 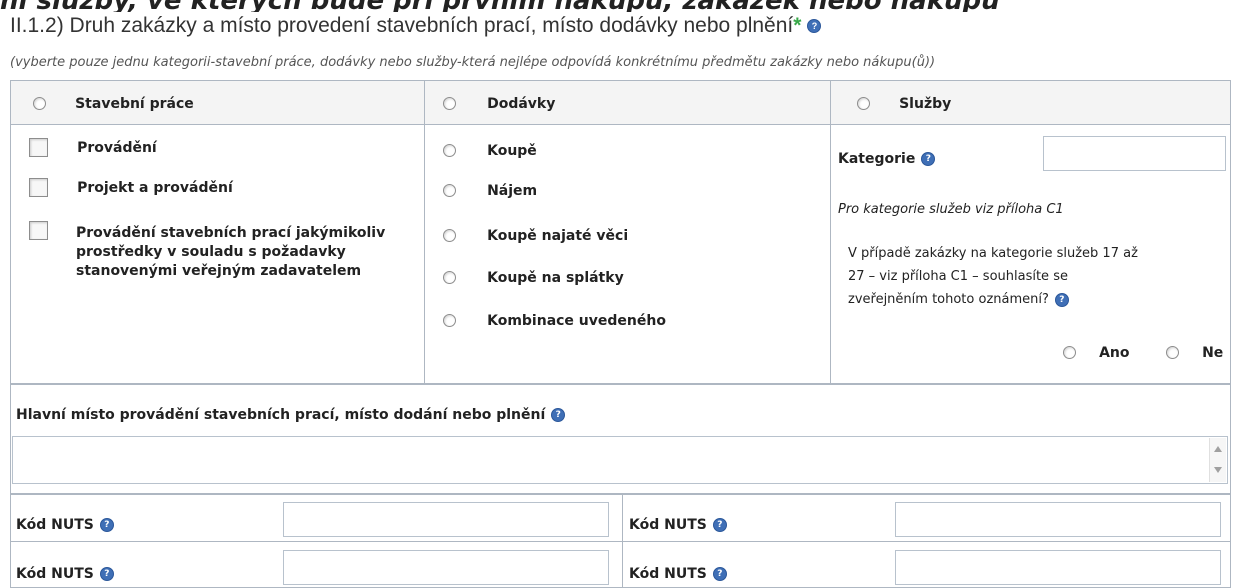 I want to click on radio-supplies, so click(x=449, y=103).